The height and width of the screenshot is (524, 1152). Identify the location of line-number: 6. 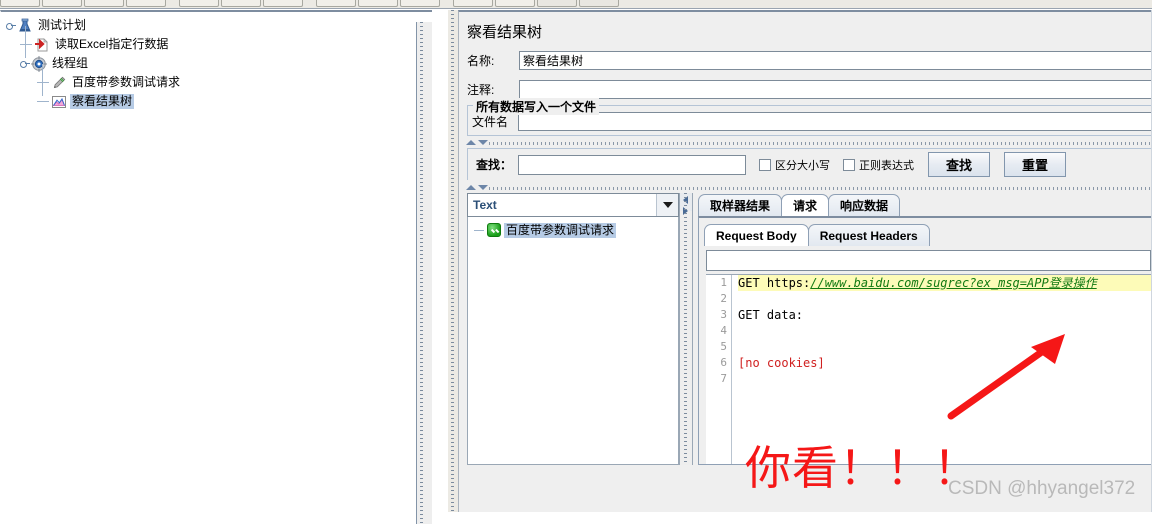
(723, 362).